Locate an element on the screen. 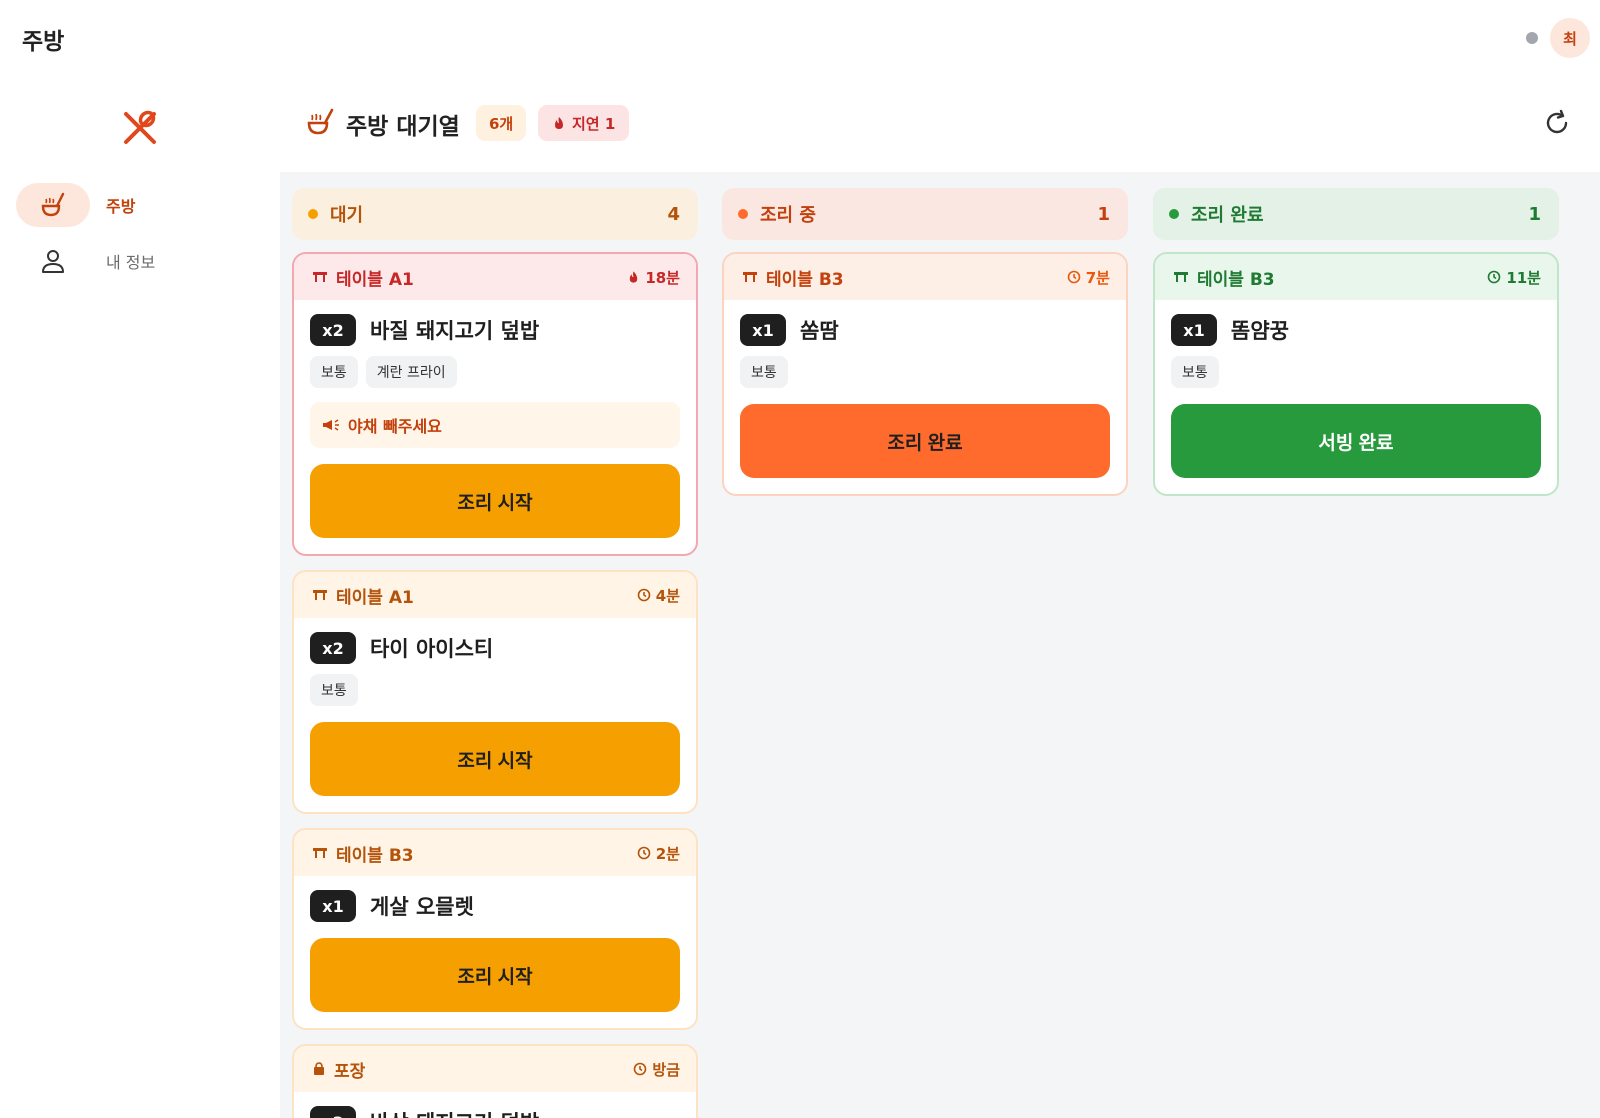 The height and width of the screenshot is (1118, 1600). elapsed-time-label: 7분 is located at coordinates (1097, 277).